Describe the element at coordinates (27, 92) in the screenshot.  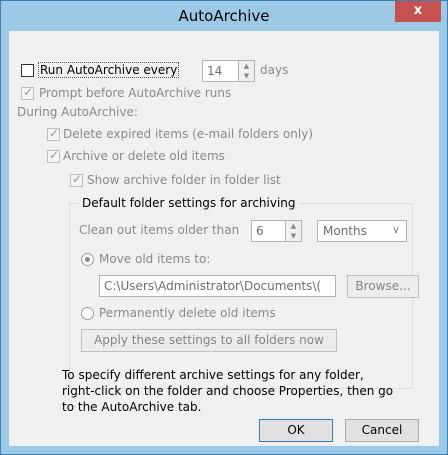
I see `prompt-before-checkbox` at that location.